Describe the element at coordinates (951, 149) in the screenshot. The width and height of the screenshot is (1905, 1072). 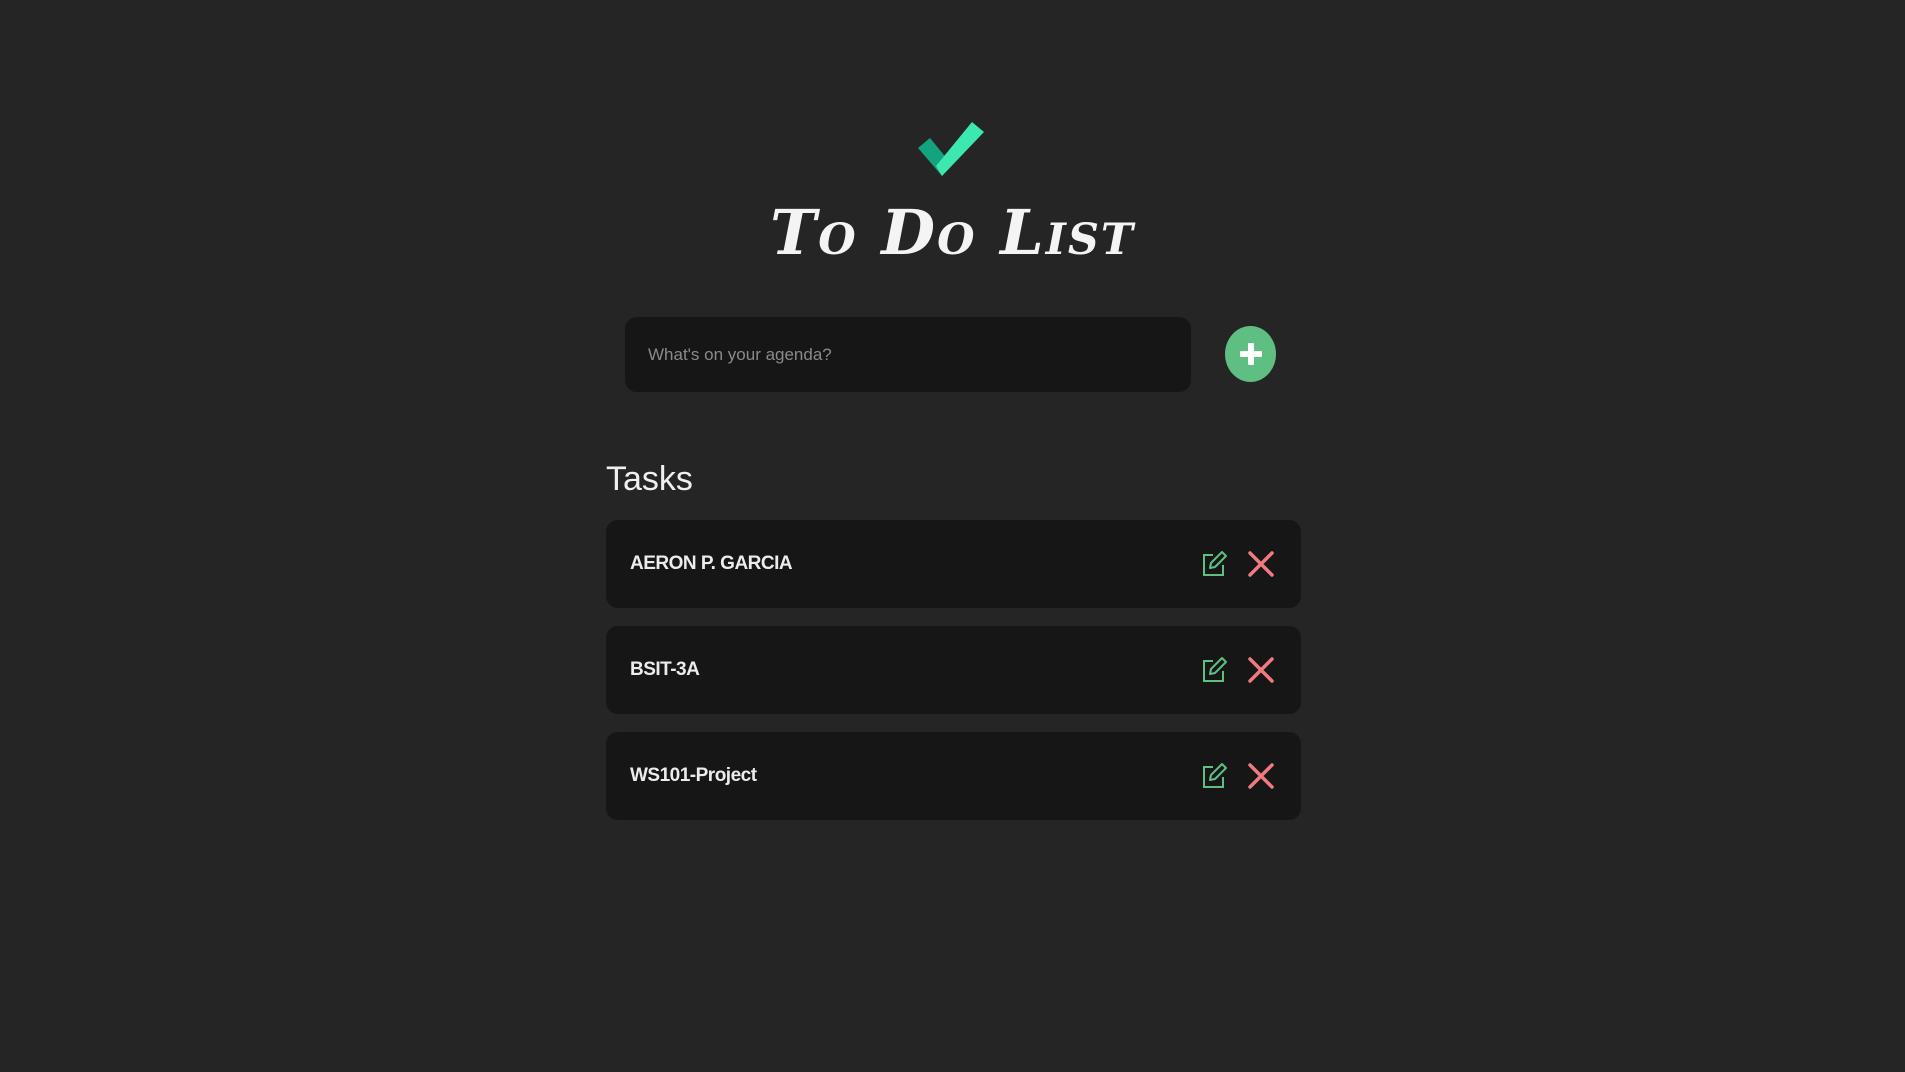
I see `checkmark-icon` at that location.